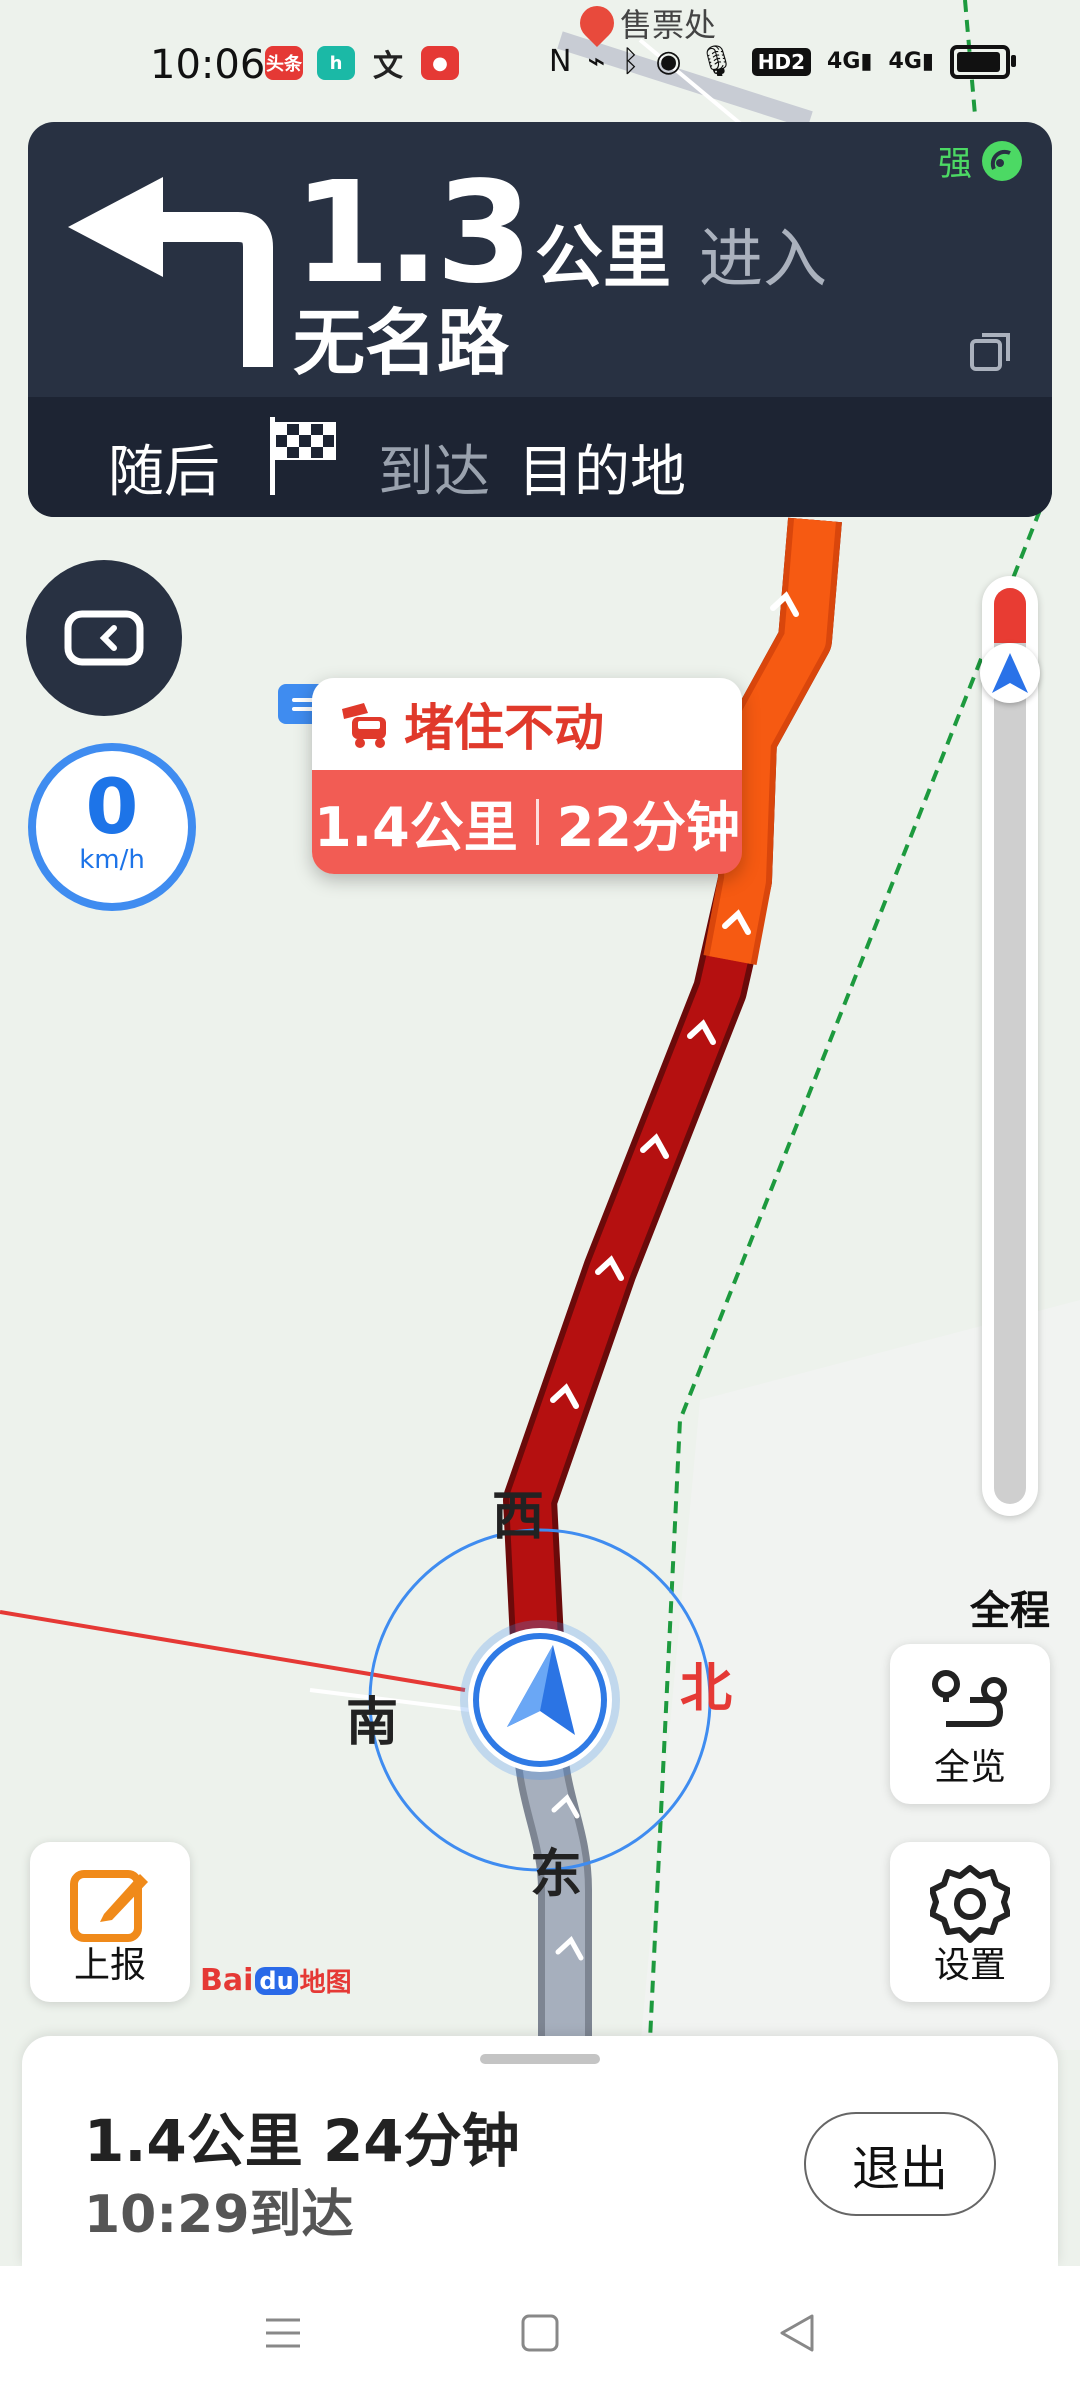  Describe the element at coordinates (364, 725) in the screenshot. I see `traffic-car-icon` at that location.